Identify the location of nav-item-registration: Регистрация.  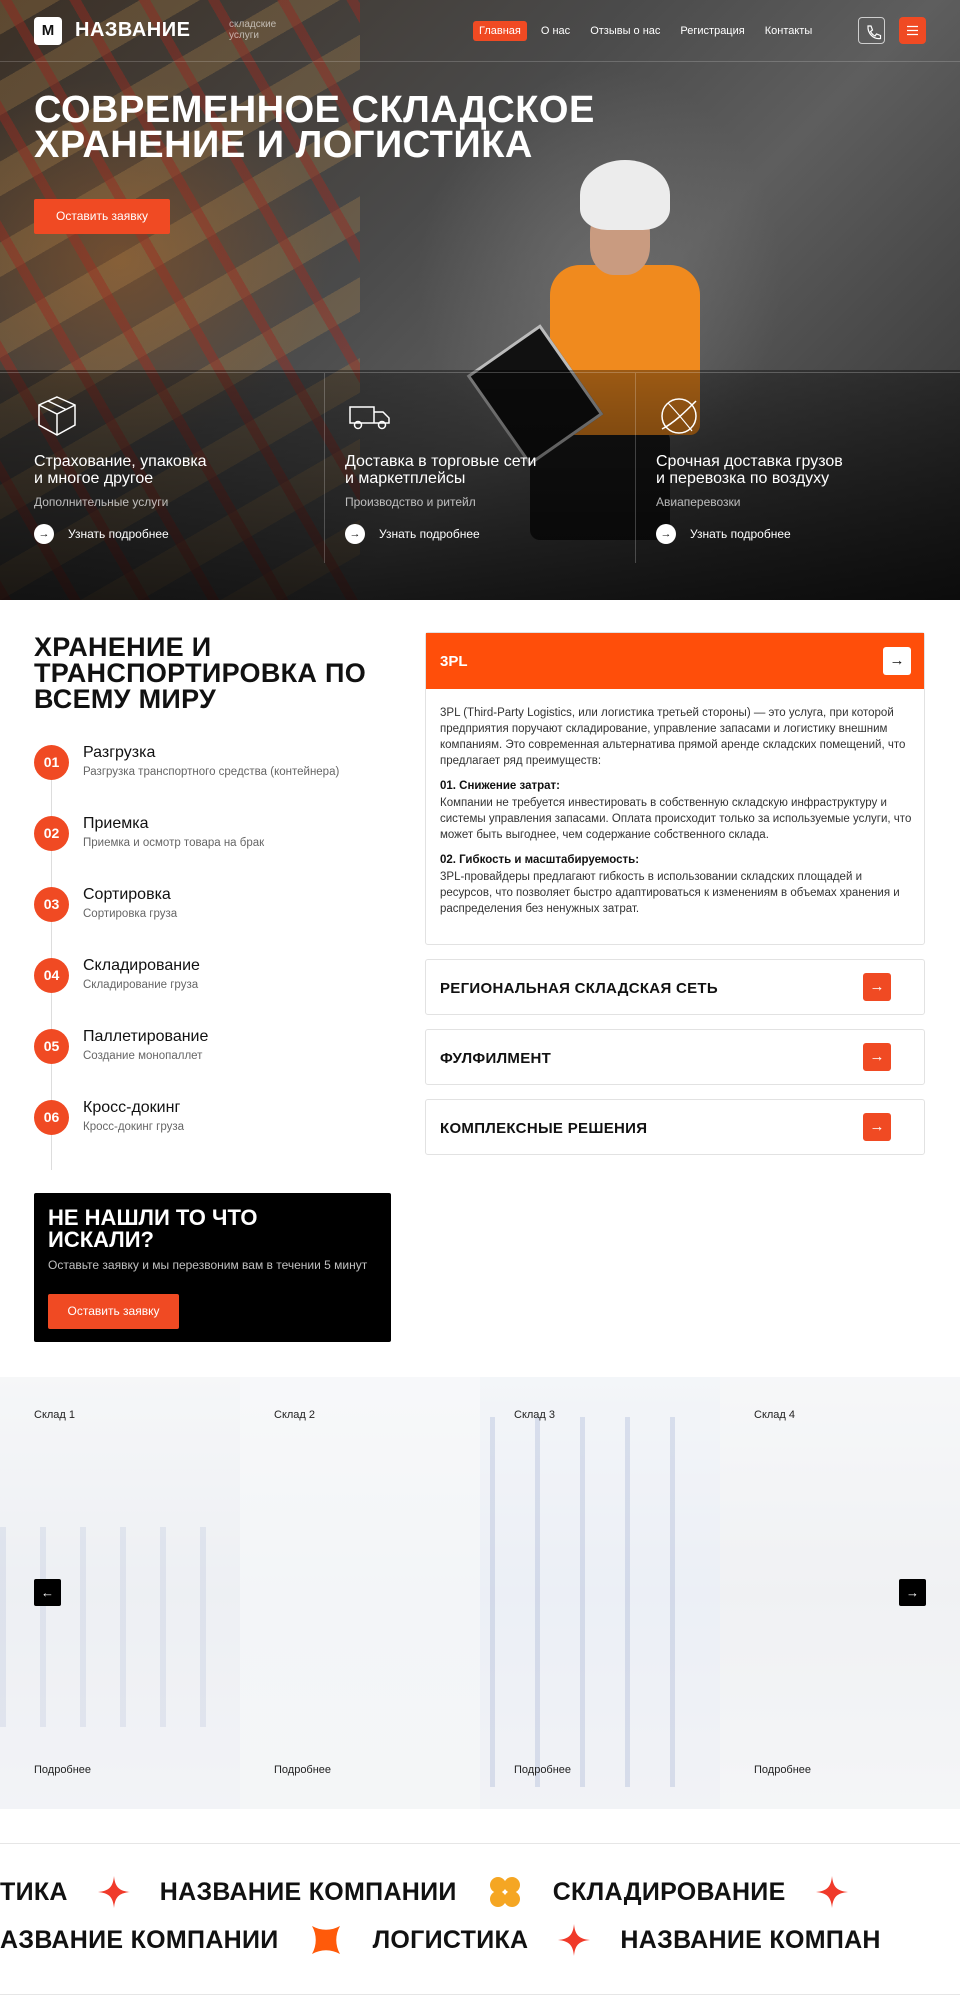
(712, 31).